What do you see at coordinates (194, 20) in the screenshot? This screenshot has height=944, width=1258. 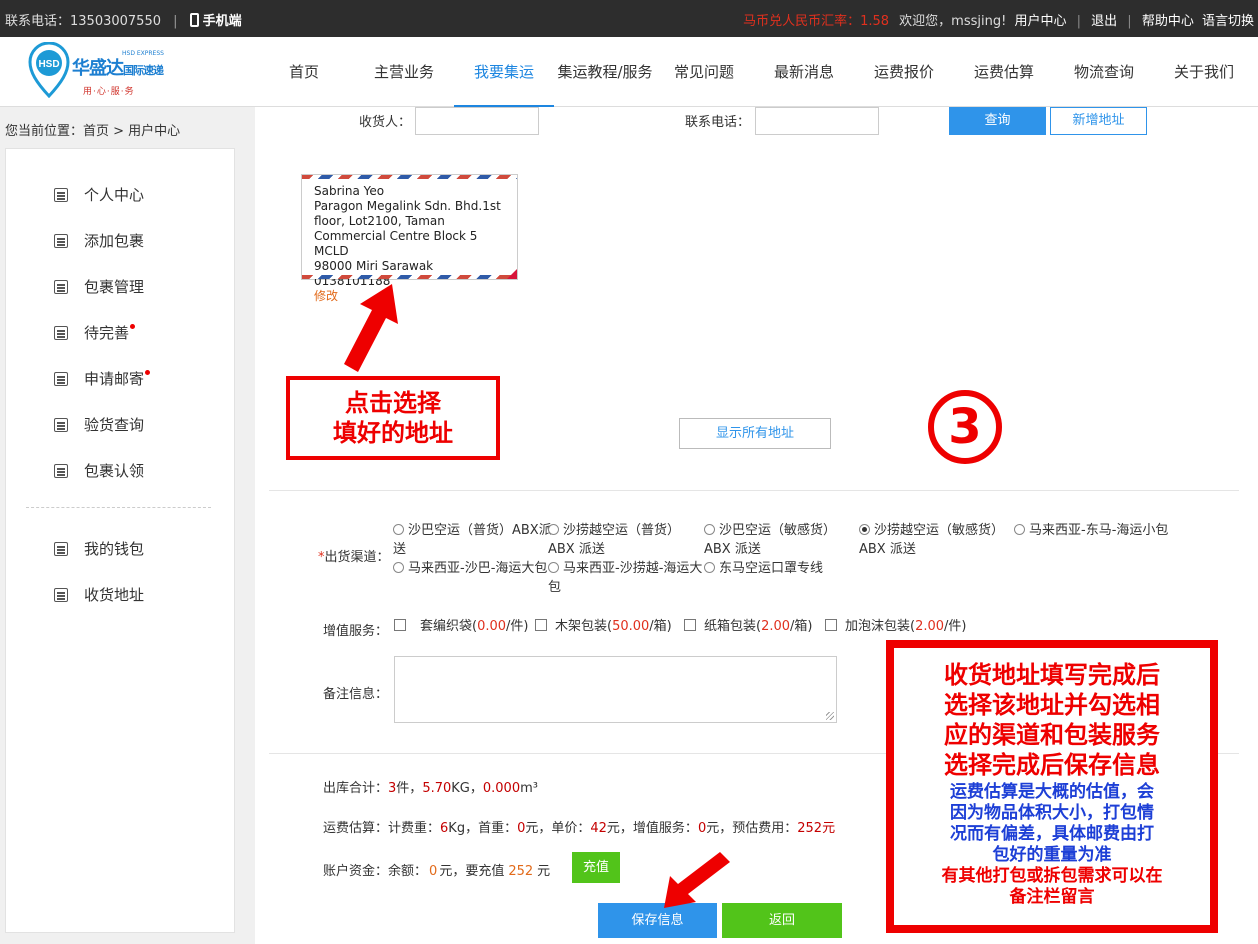 I see `mobile-phone-icon` at bounding box center [194, 20].